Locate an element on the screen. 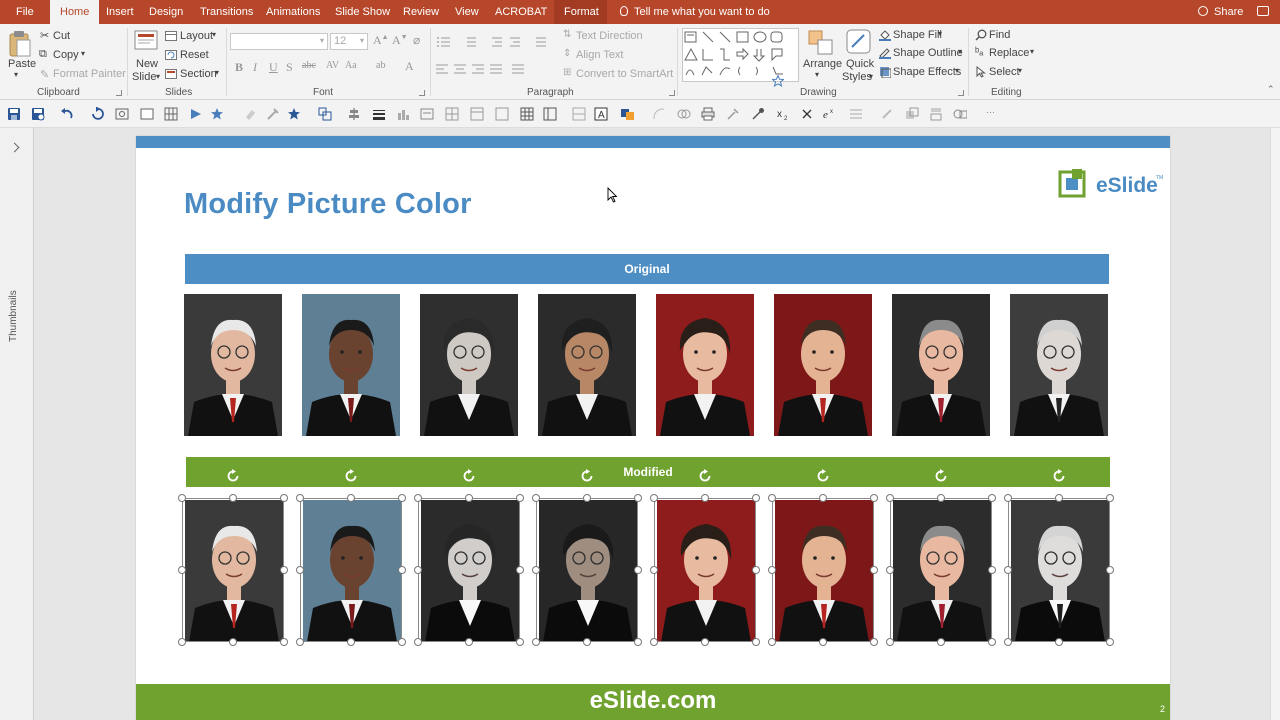 The width and height of the screenshot is (1280, 720). tab-insert: Insert is located at coordinates (120, 12).